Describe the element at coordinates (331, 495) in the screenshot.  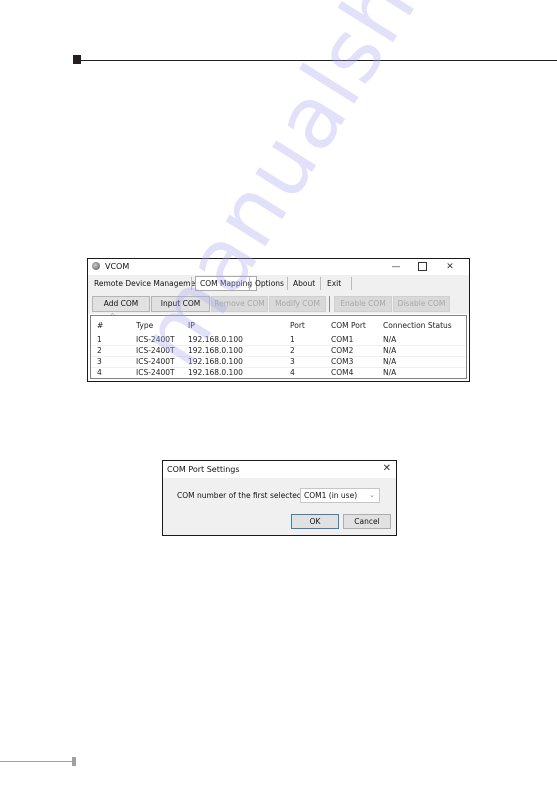
I see `com-number-value: COM1 (in use)` at that location.